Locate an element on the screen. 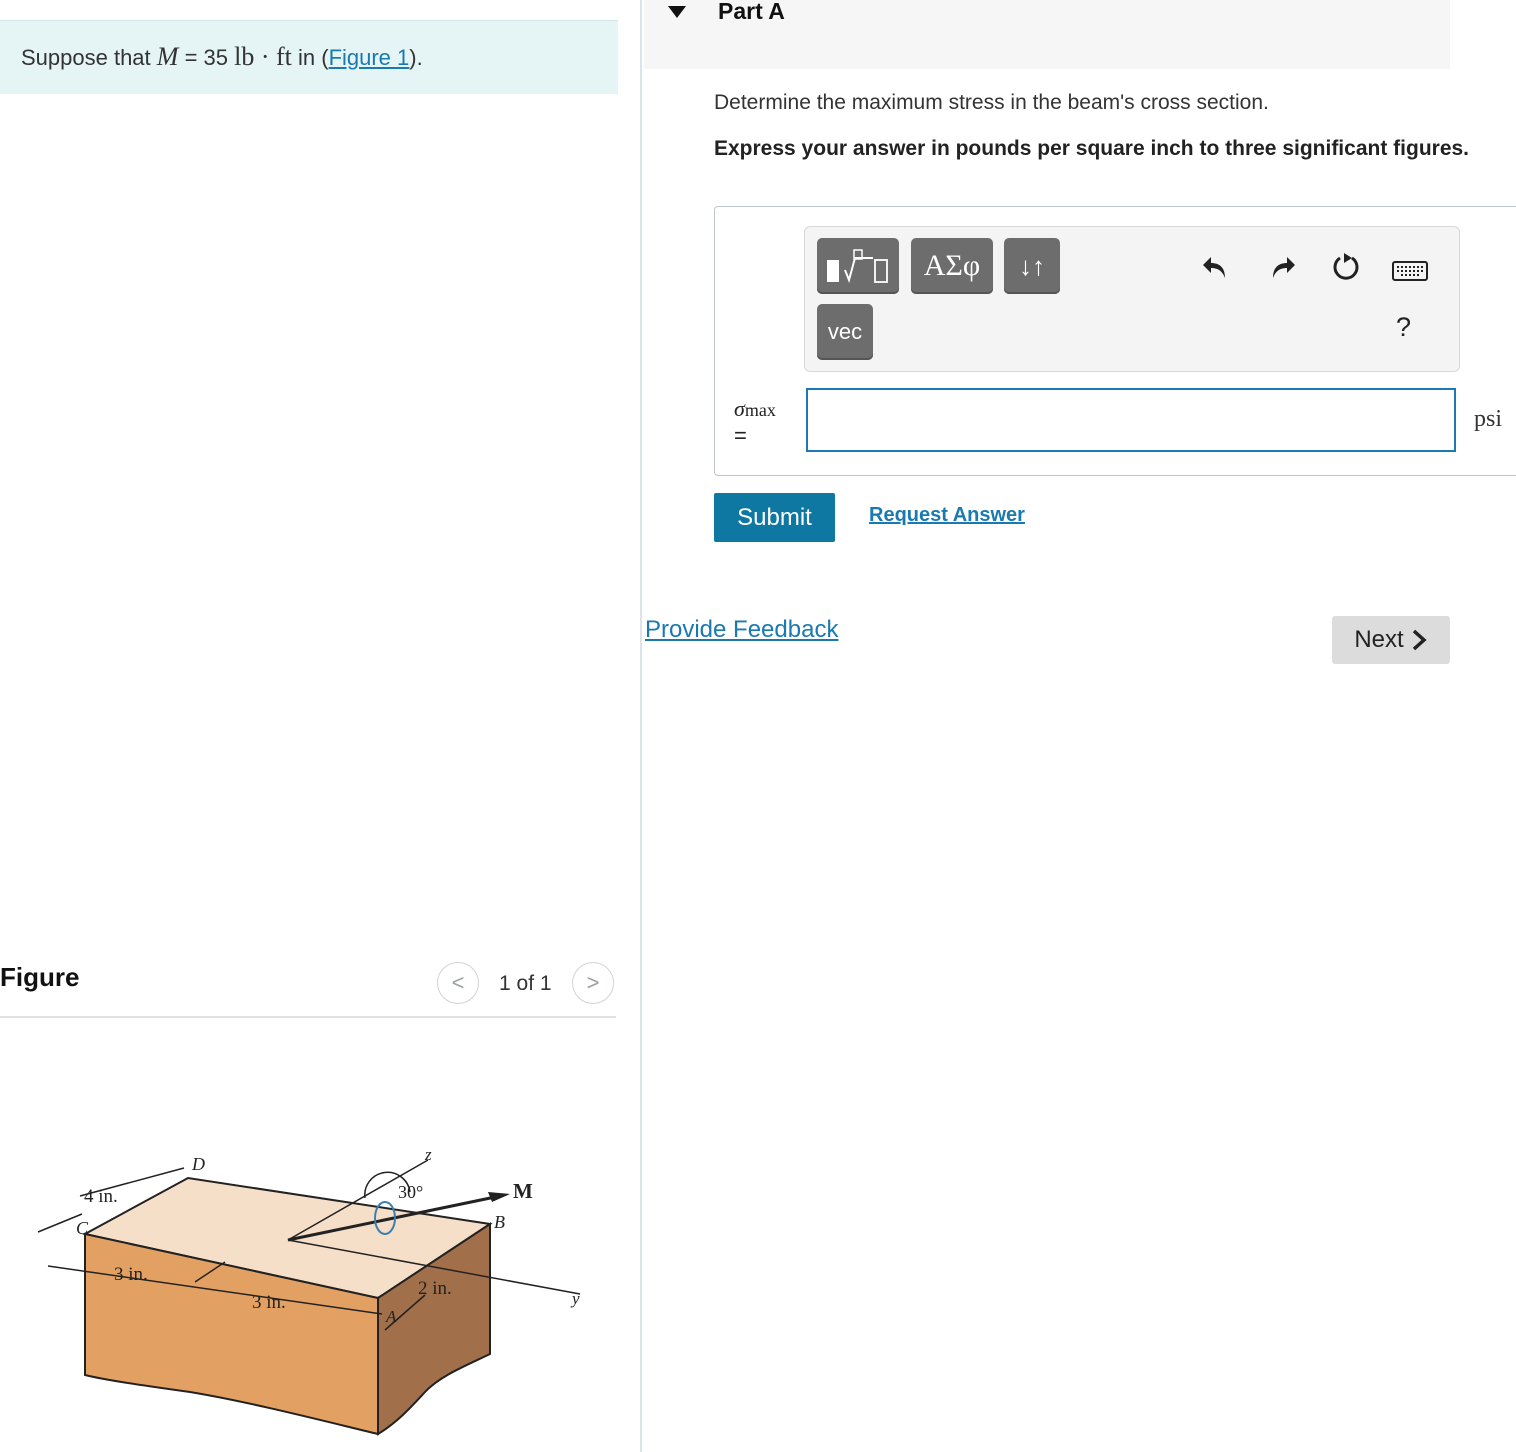  next-button: Next is located at coordinates (1391, 640).